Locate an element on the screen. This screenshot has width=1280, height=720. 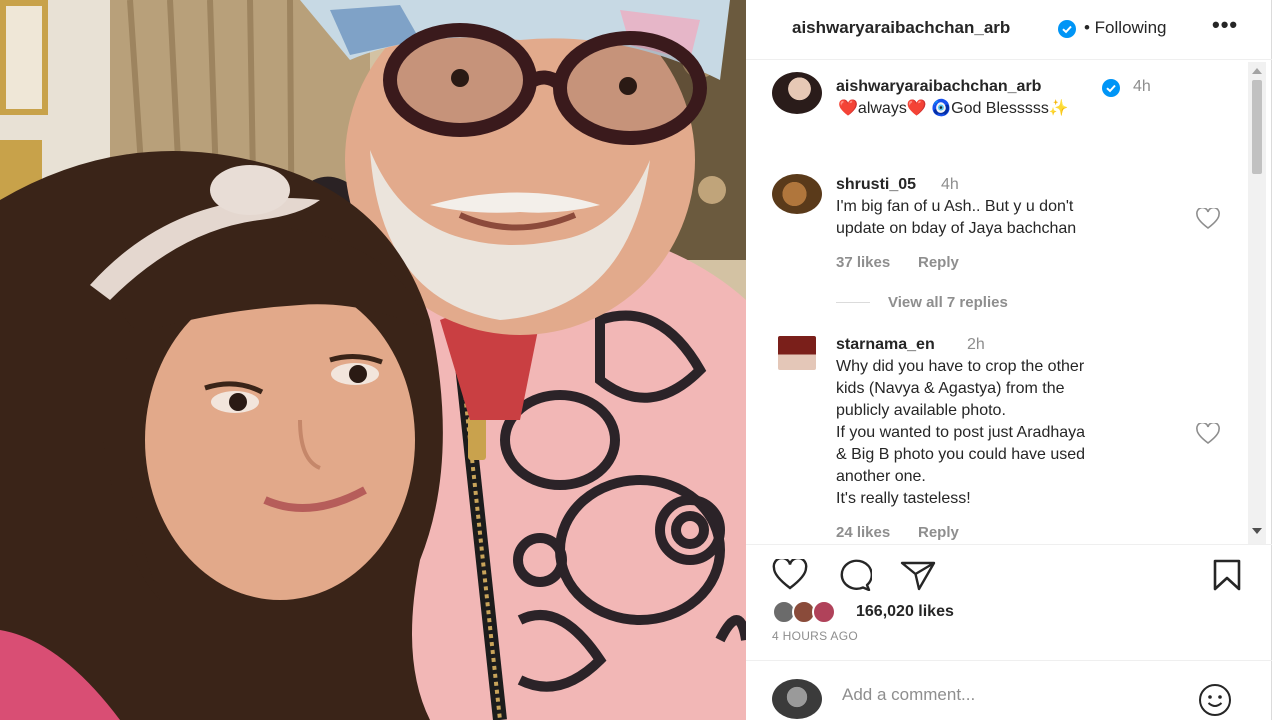
comment-username: starnama_en is located at coordinates (885, 345).